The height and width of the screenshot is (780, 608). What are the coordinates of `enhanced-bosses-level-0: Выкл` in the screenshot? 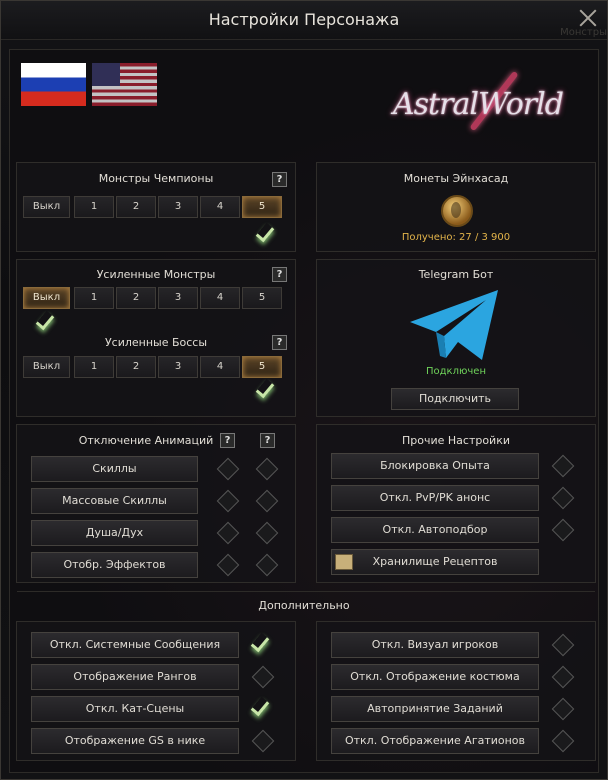 It's located at (46, 367).